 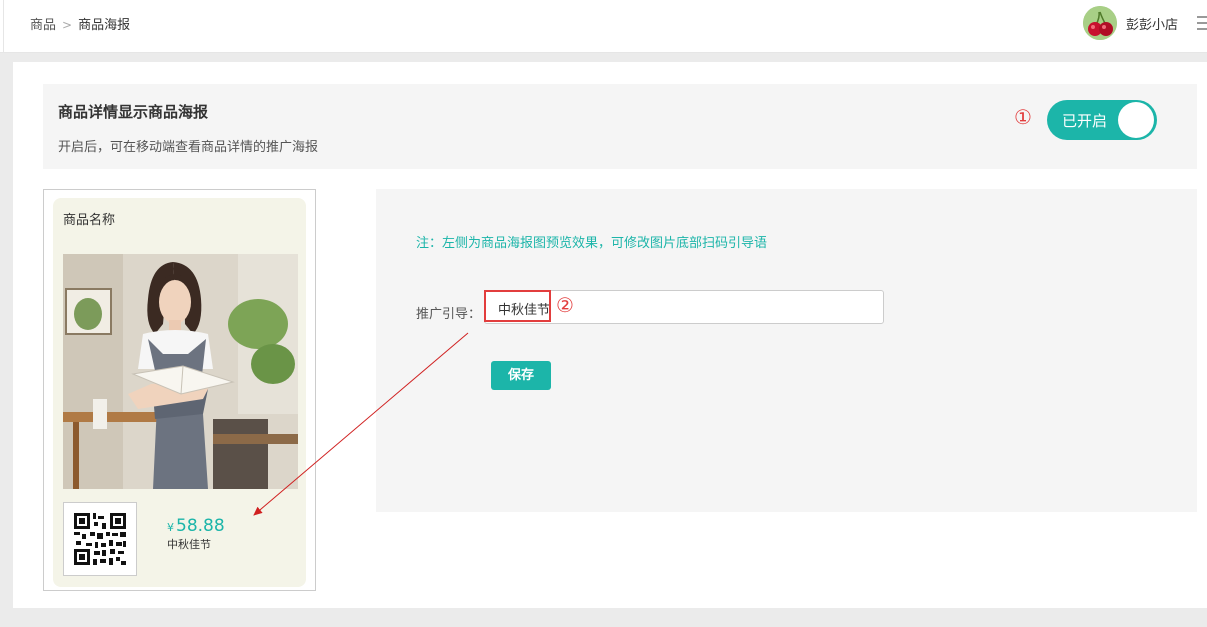 What do you see at coordinates (200, 526) in the screenshot?
I see `price-value: 58.88` at bounding box center [200, 526].